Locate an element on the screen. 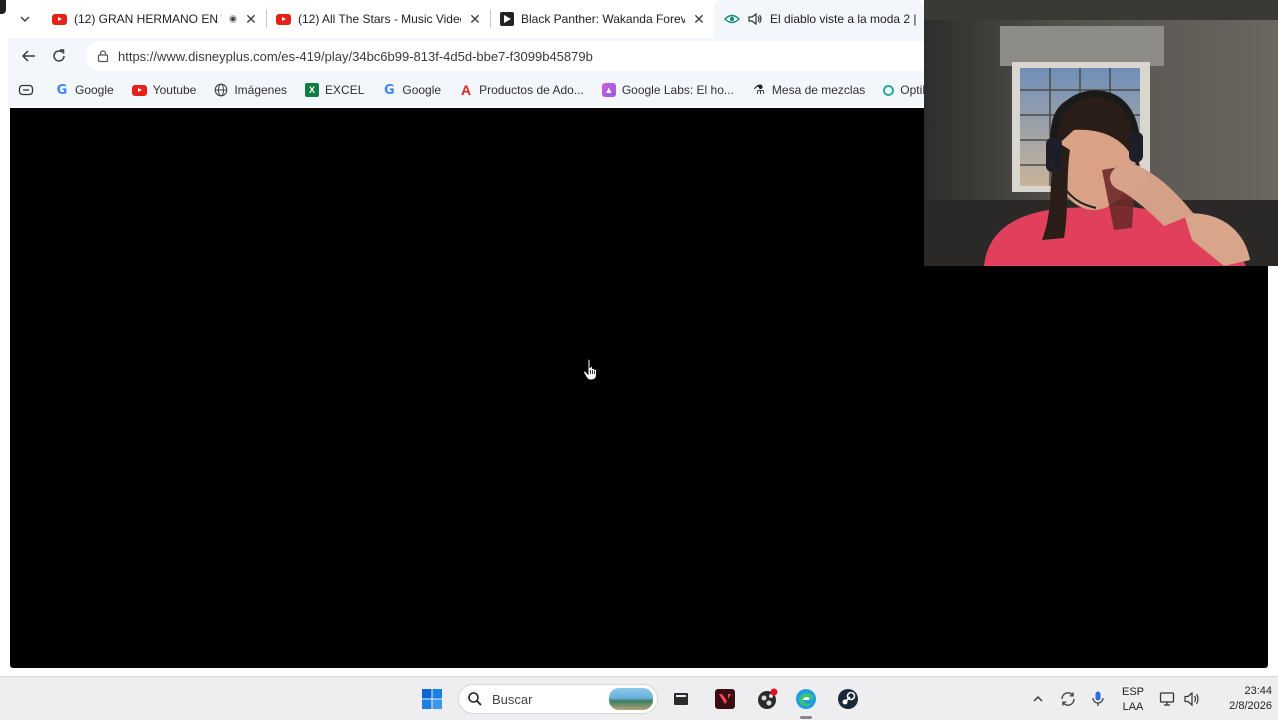 The image size is (1278, 720). reload-icon is located at coordinates (59, 55).